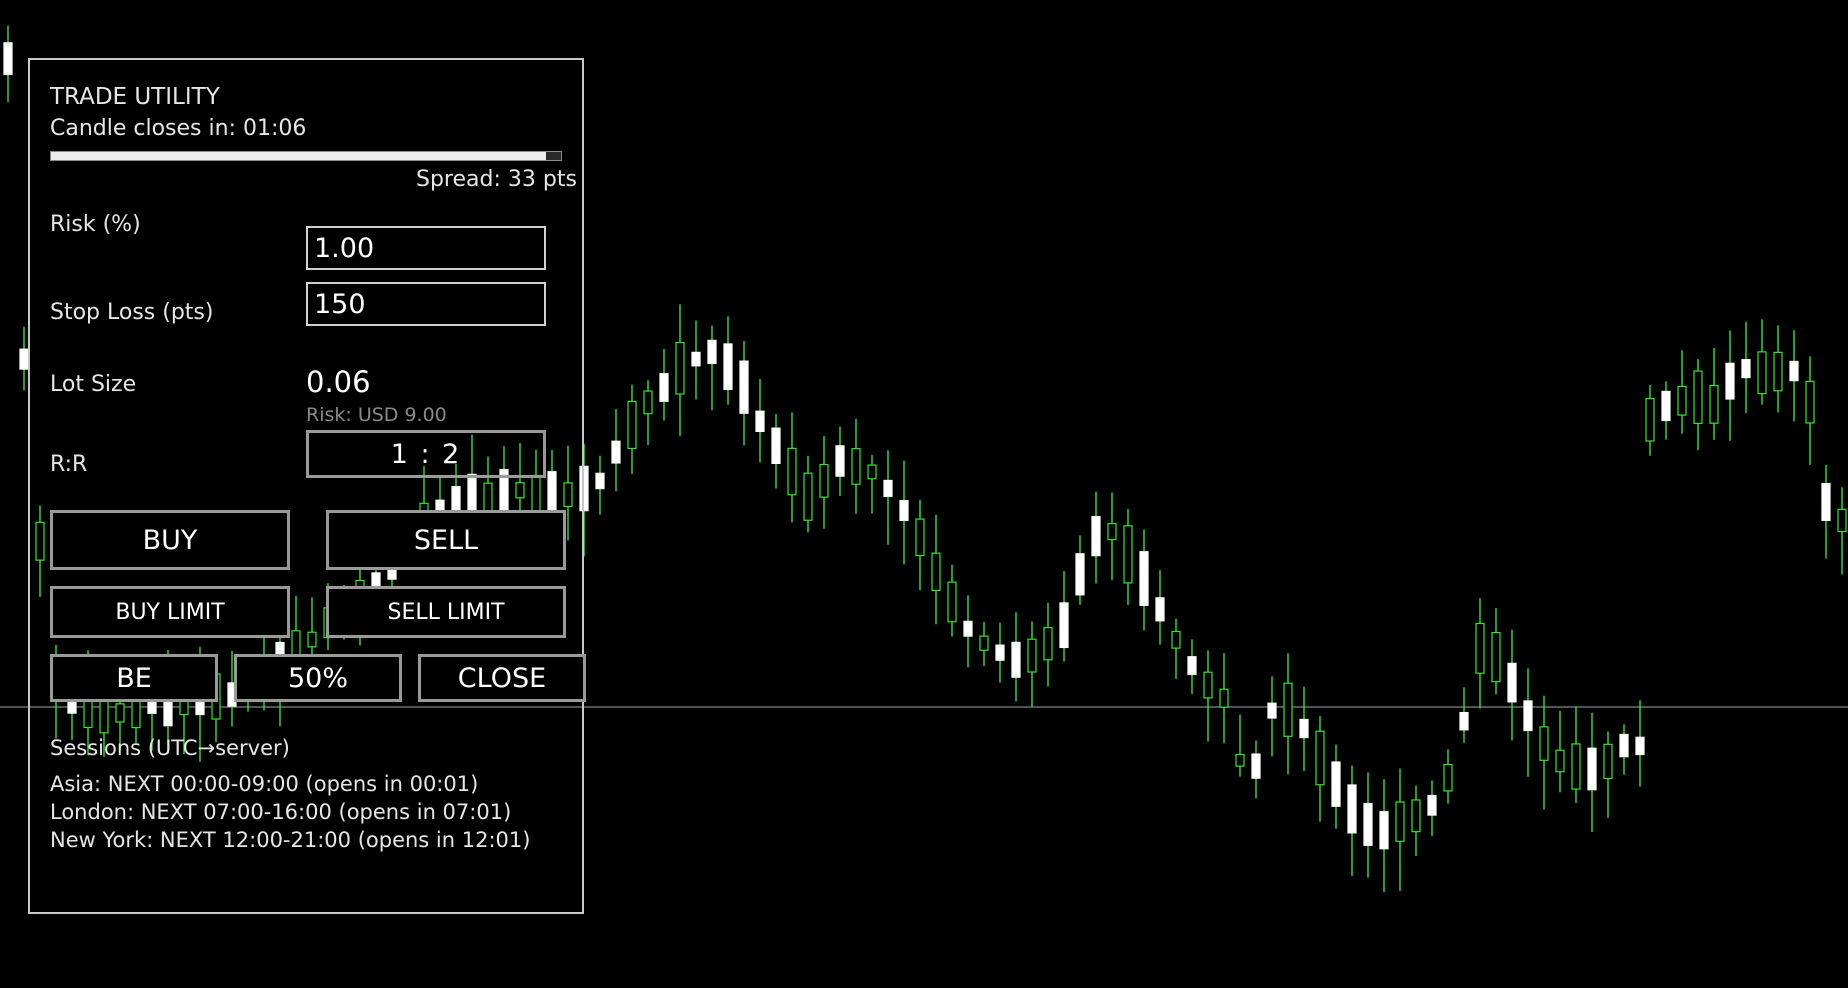 The image size is (1848, 988). I want to click on close-button: CLOSE, so click(502, 678).